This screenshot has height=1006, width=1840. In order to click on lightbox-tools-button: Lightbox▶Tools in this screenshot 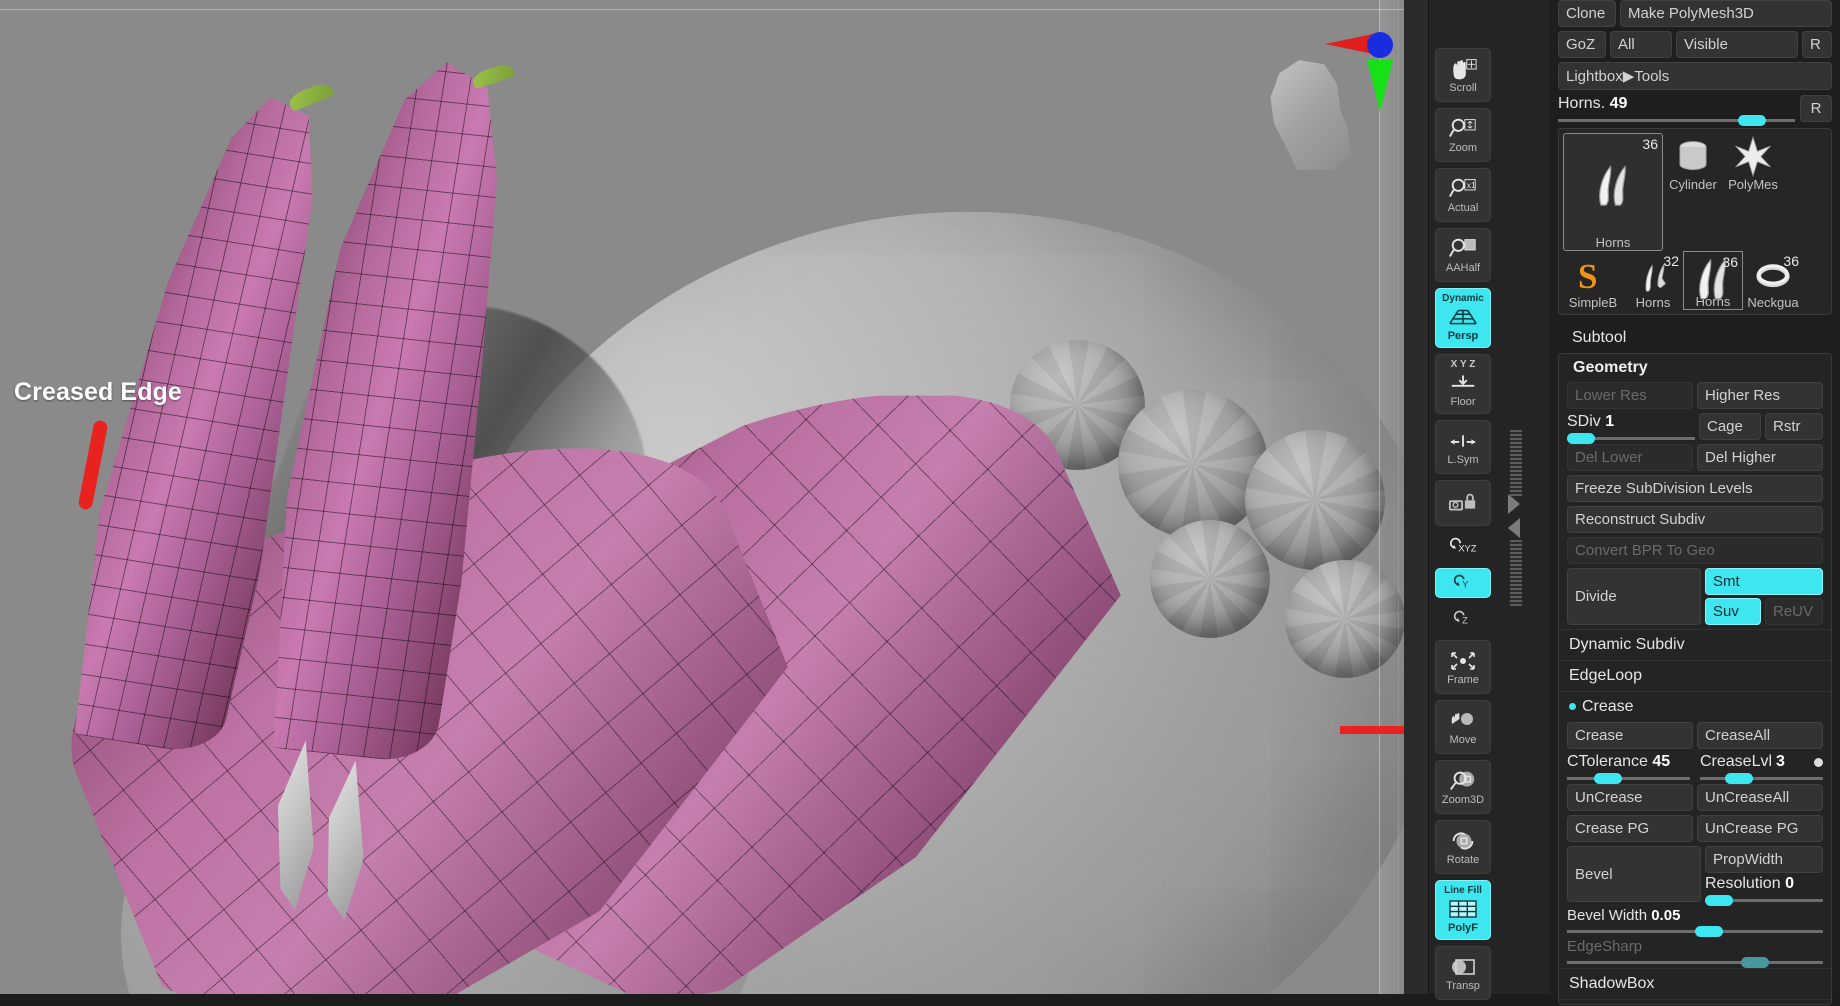, I will do `click(1695, 76)`.